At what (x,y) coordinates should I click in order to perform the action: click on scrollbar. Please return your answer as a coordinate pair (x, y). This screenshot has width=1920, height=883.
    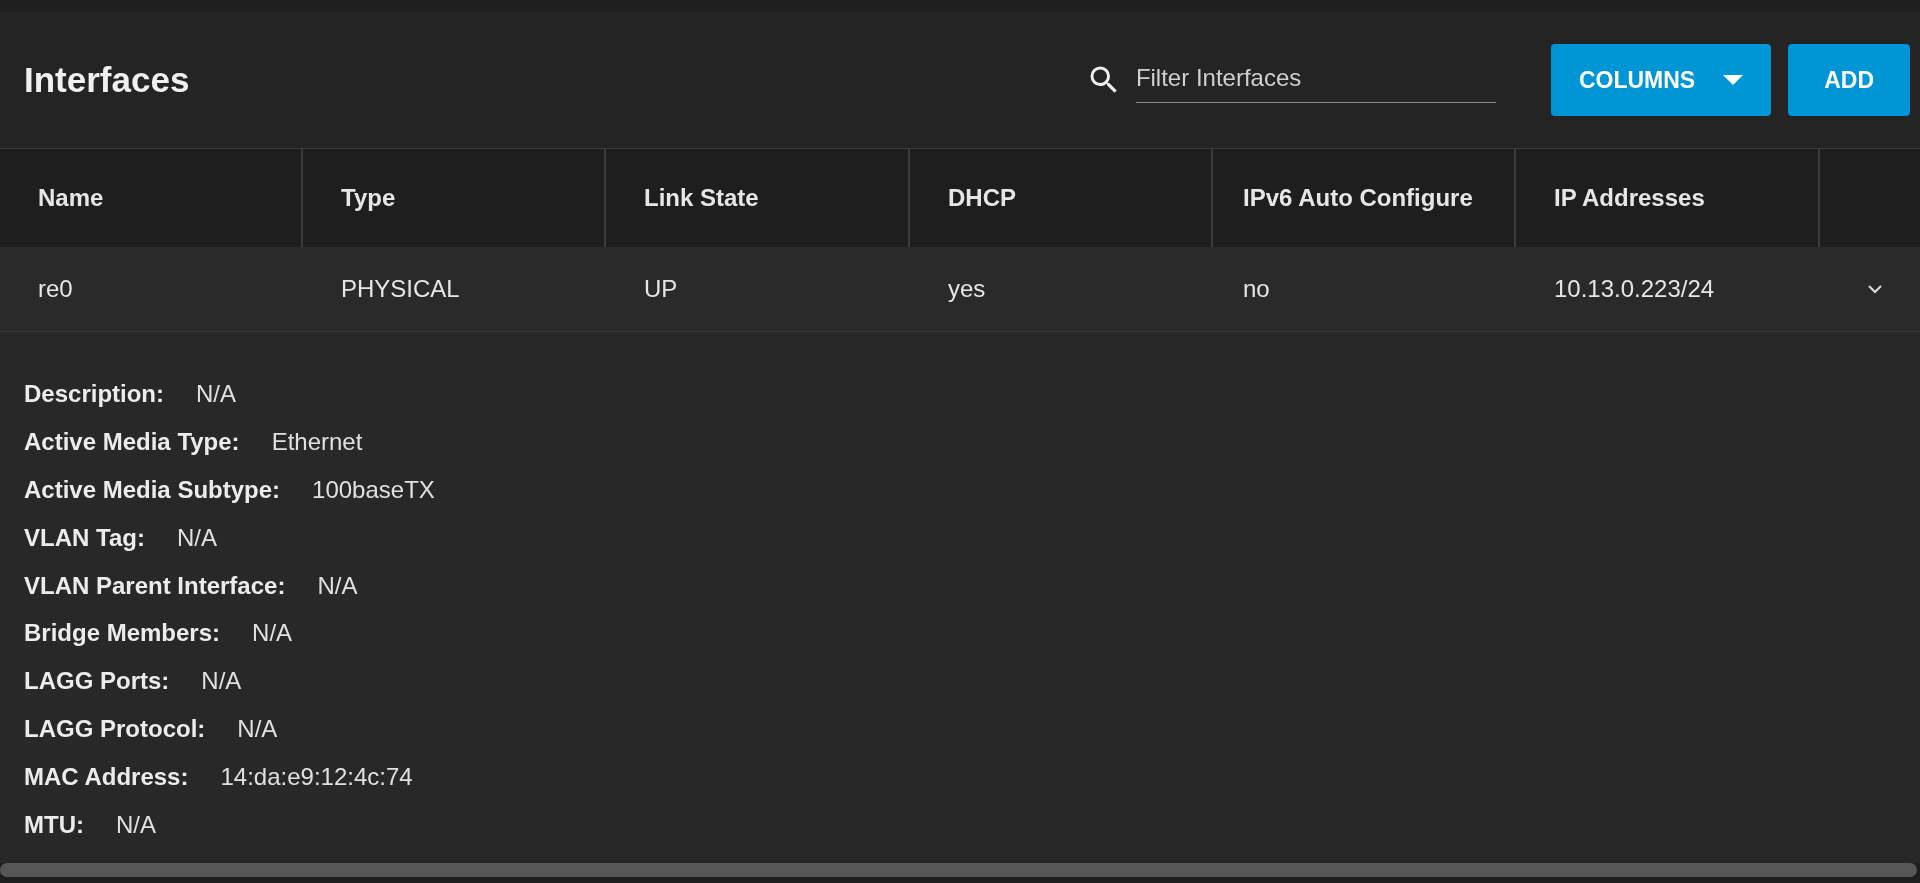
    Looking at the image, I should click on (958, 870).